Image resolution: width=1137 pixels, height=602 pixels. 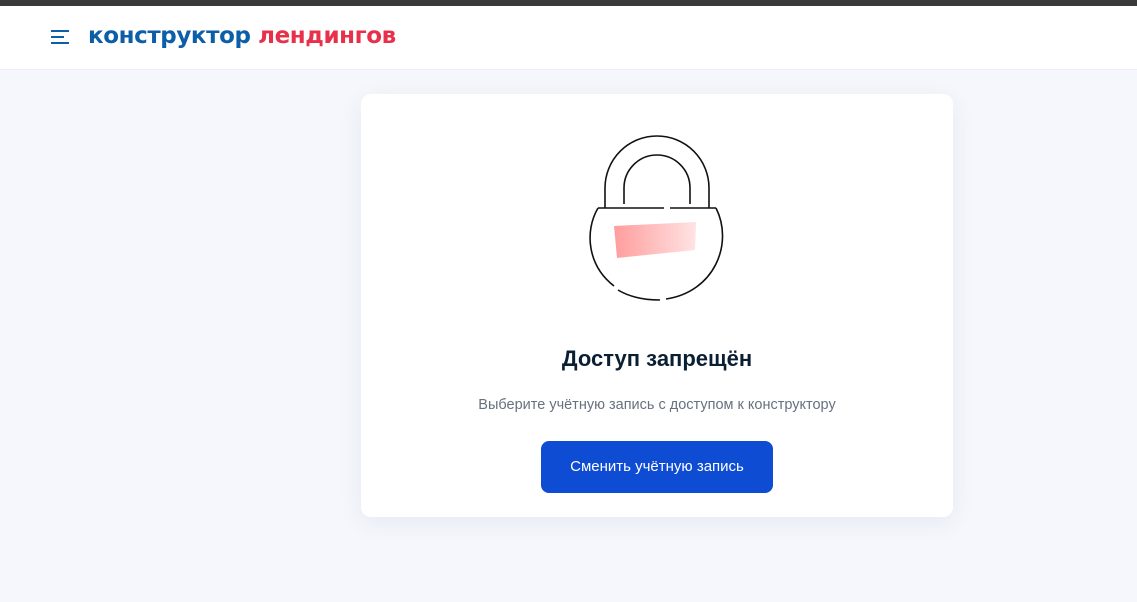 I want to click on menu-button, so click(x=61, y=37).